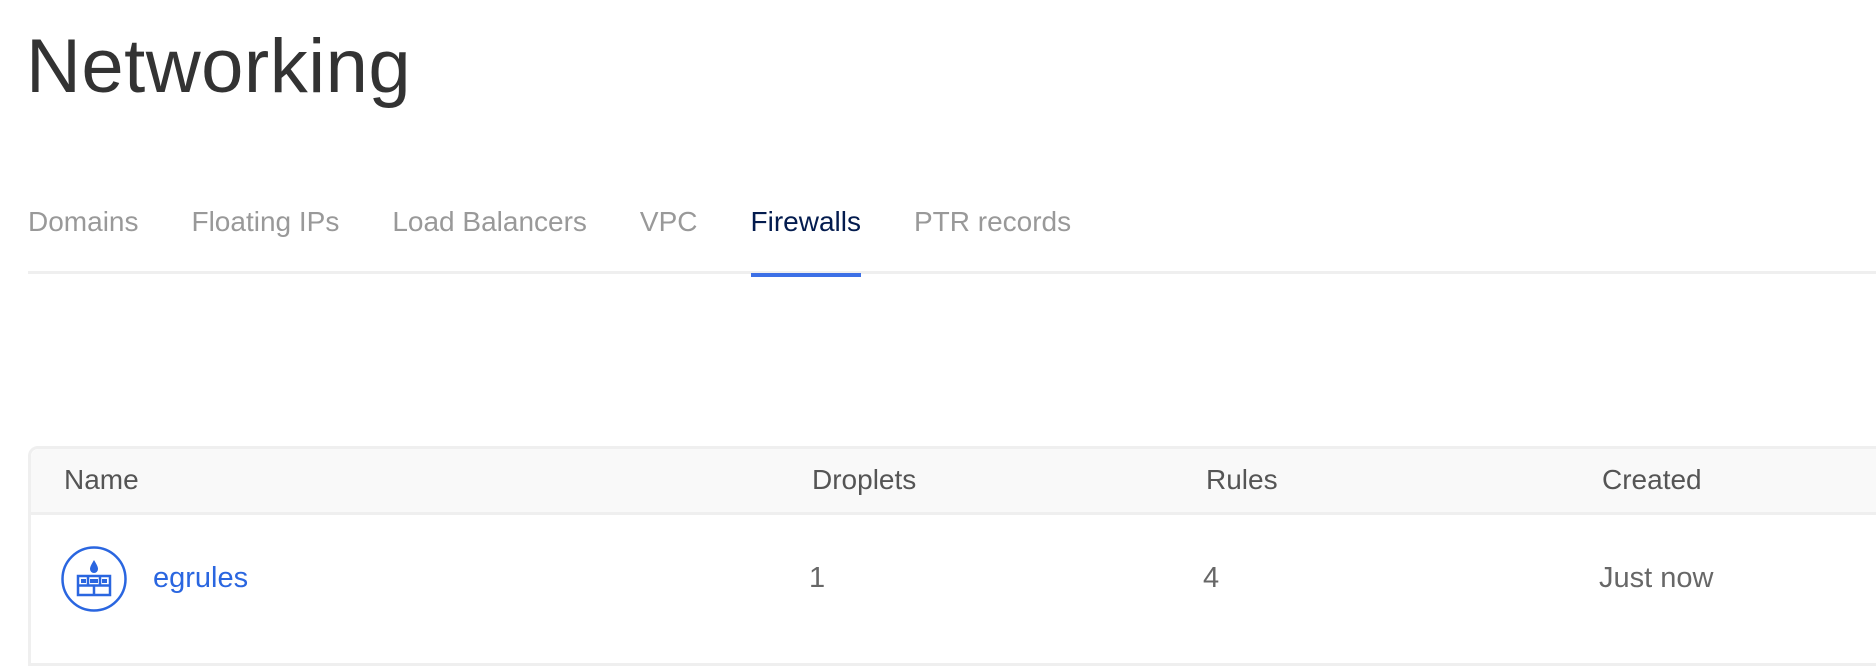 This screenshot has width=1876, height=666. What do you see at coordinates (94, 579) in the screenshot?
I see `firewall-icon` at bounding box center [94, 579].